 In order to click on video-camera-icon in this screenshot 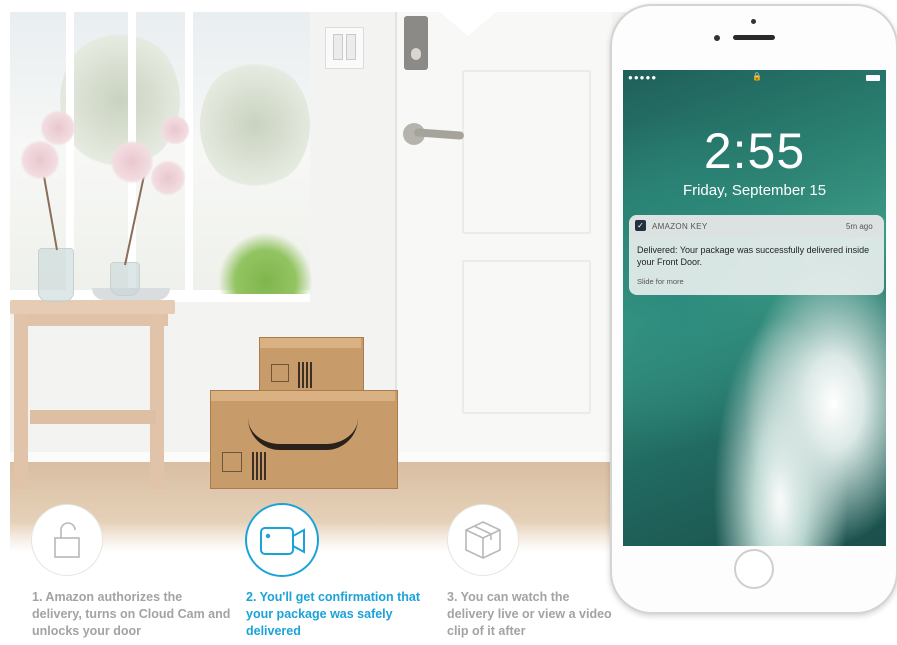, I will do `click(282, 541)`.